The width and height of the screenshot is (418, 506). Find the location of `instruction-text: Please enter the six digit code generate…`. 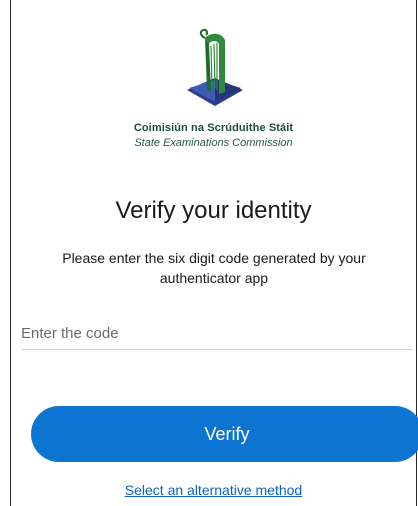

instruction-text: Please enter the six digit code generate… is located at coordinates (214, 268).